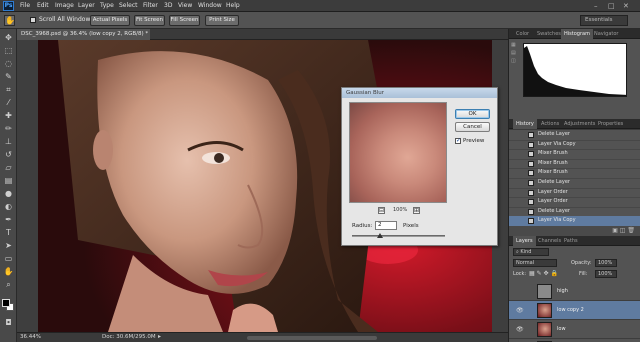  I want to click on marquee-tool-icon: ⬚, so click(8, 50).